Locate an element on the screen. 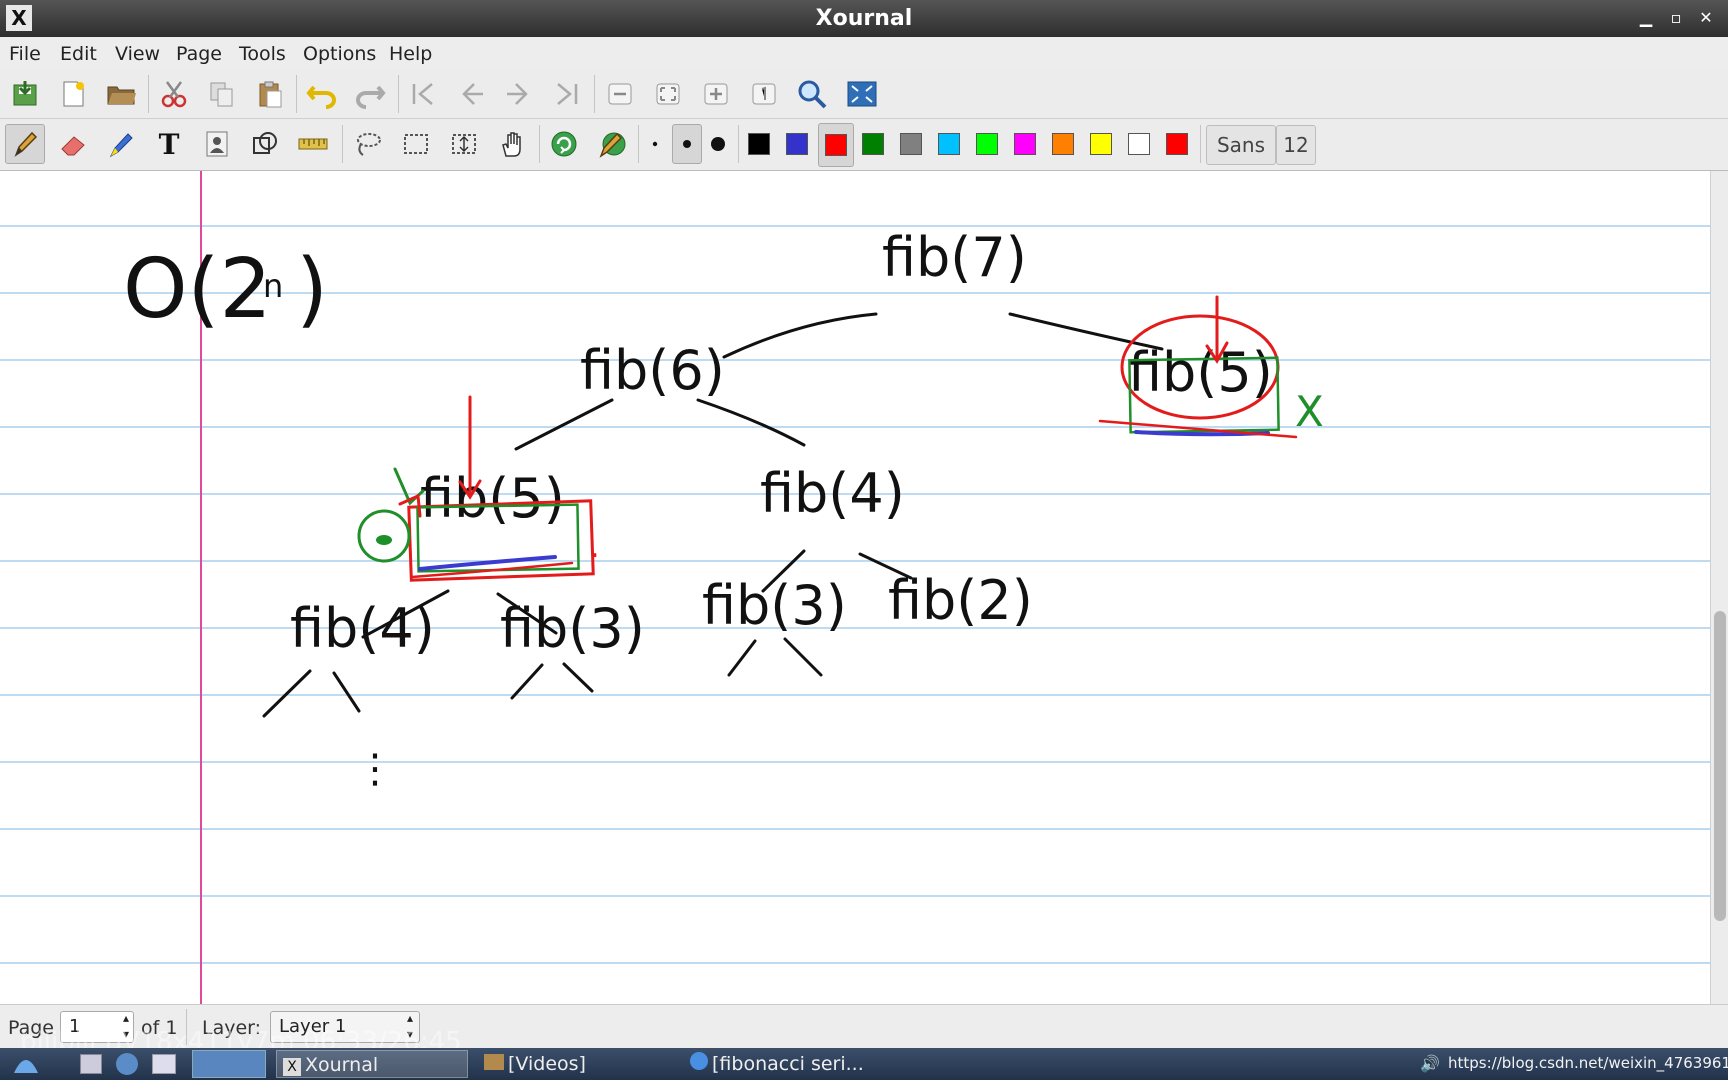  thickness-thick-button is located at coordinates (718, 144).